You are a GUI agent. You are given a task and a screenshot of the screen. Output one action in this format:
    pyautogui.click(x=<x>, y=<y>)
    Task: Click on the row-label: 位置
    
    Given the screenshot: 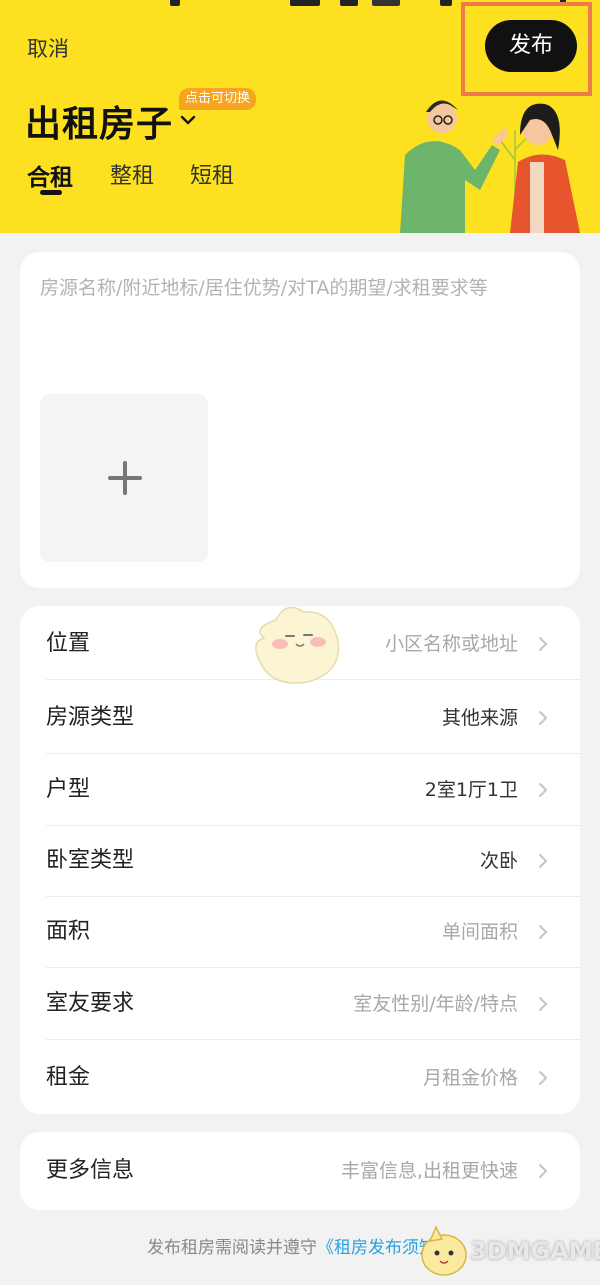 What is the action you would take?
    pyautogui.click(x=68, y=643)
    